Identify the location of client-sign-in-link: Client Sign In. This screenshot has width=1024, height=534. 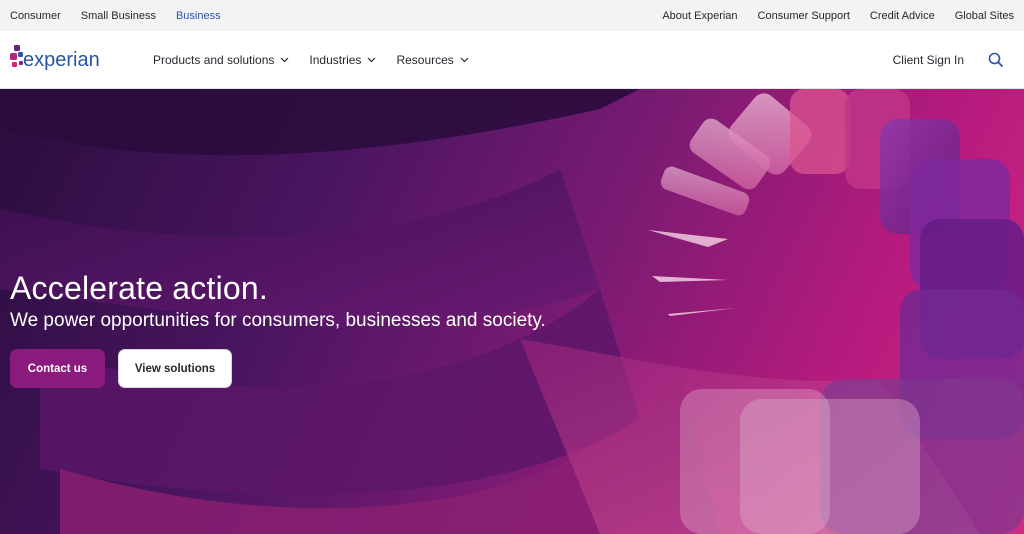
(928, 60).